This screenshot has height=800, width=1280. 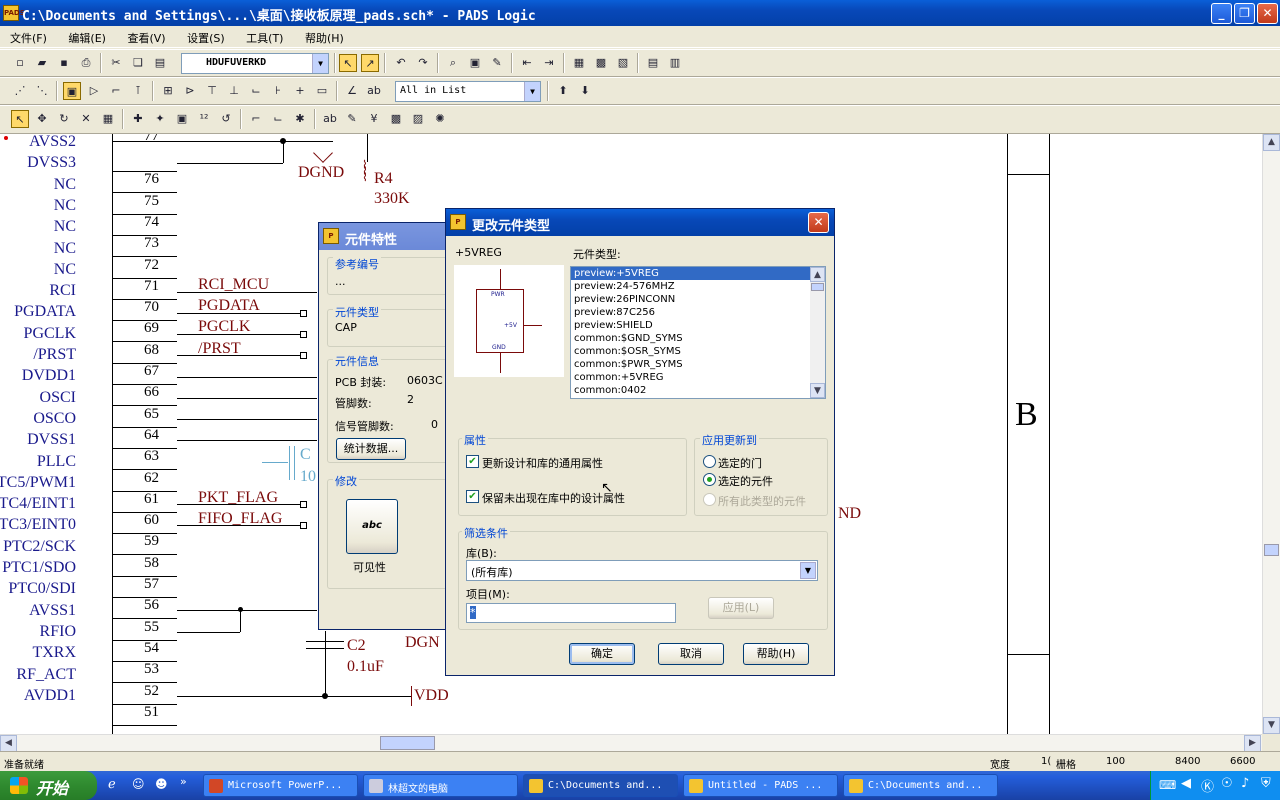 What do you see at coordinates (365, 667) in the screenshot?
I see `c2-value: 0.1uF` at bounding box center [365, 667].